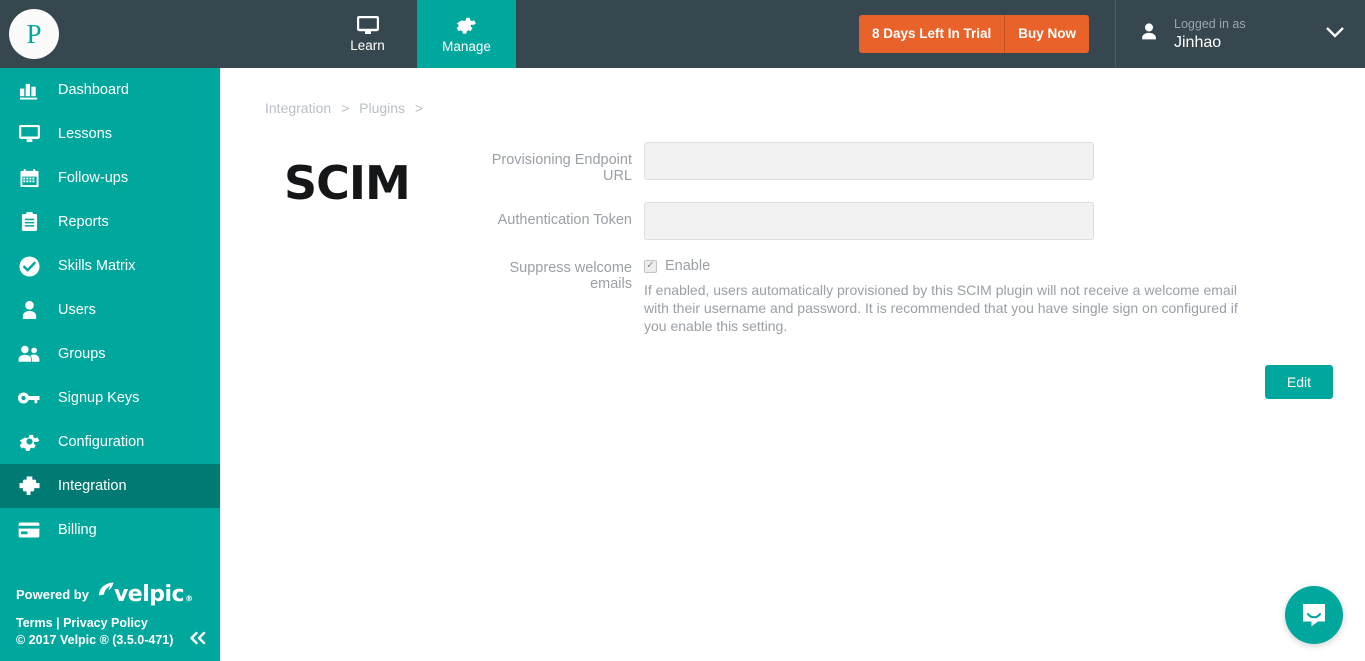 Image resolution: width=1365 pixels, height=661 pixels. What do you see at coordinates (571, 276) in the screenshot?
I see `suppress-welcome-emails-label: Suppress welcome emails` at bounding box center [571, 276].